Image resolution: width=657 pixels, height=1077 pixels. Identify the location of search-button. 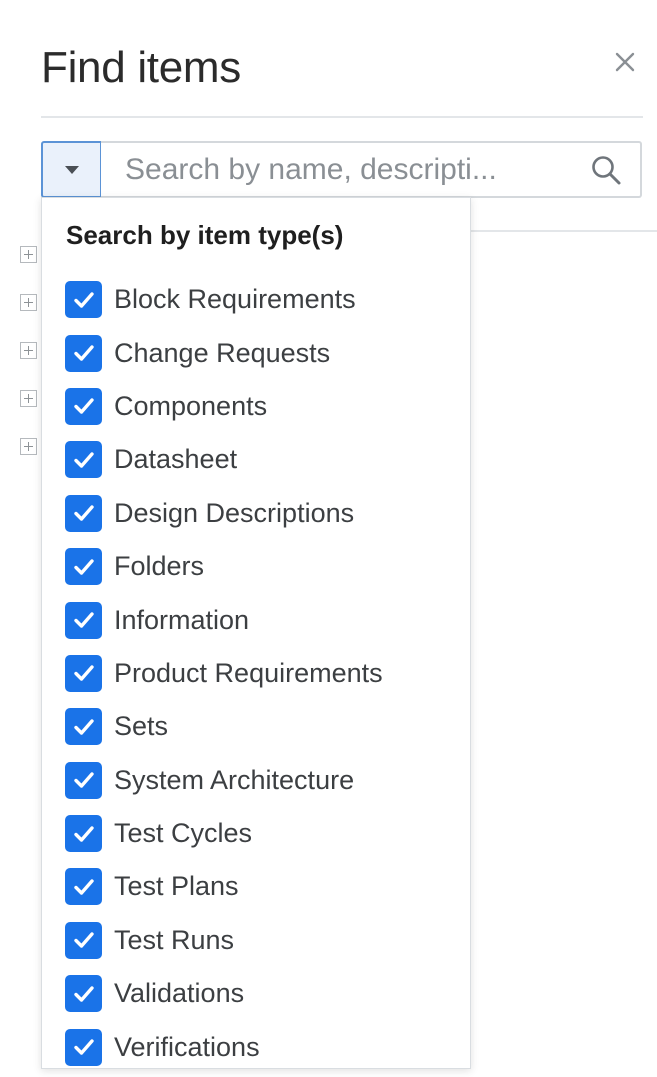
(606, 170).